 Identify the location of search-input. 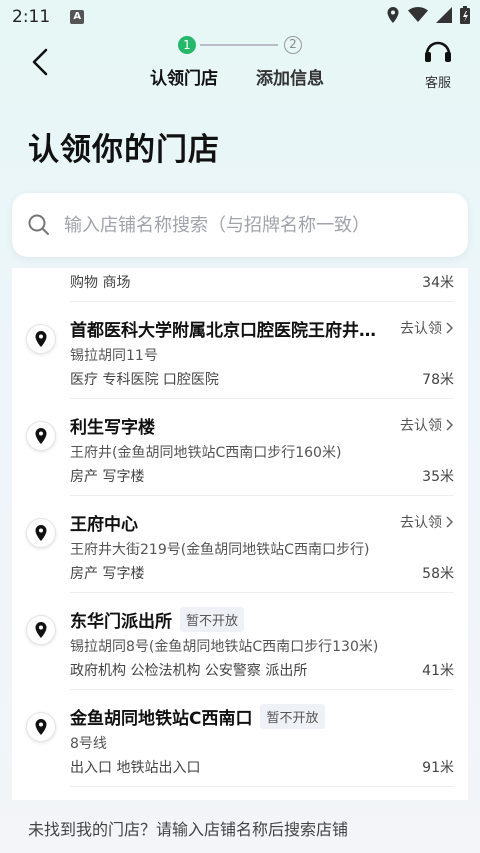
(266, 225).